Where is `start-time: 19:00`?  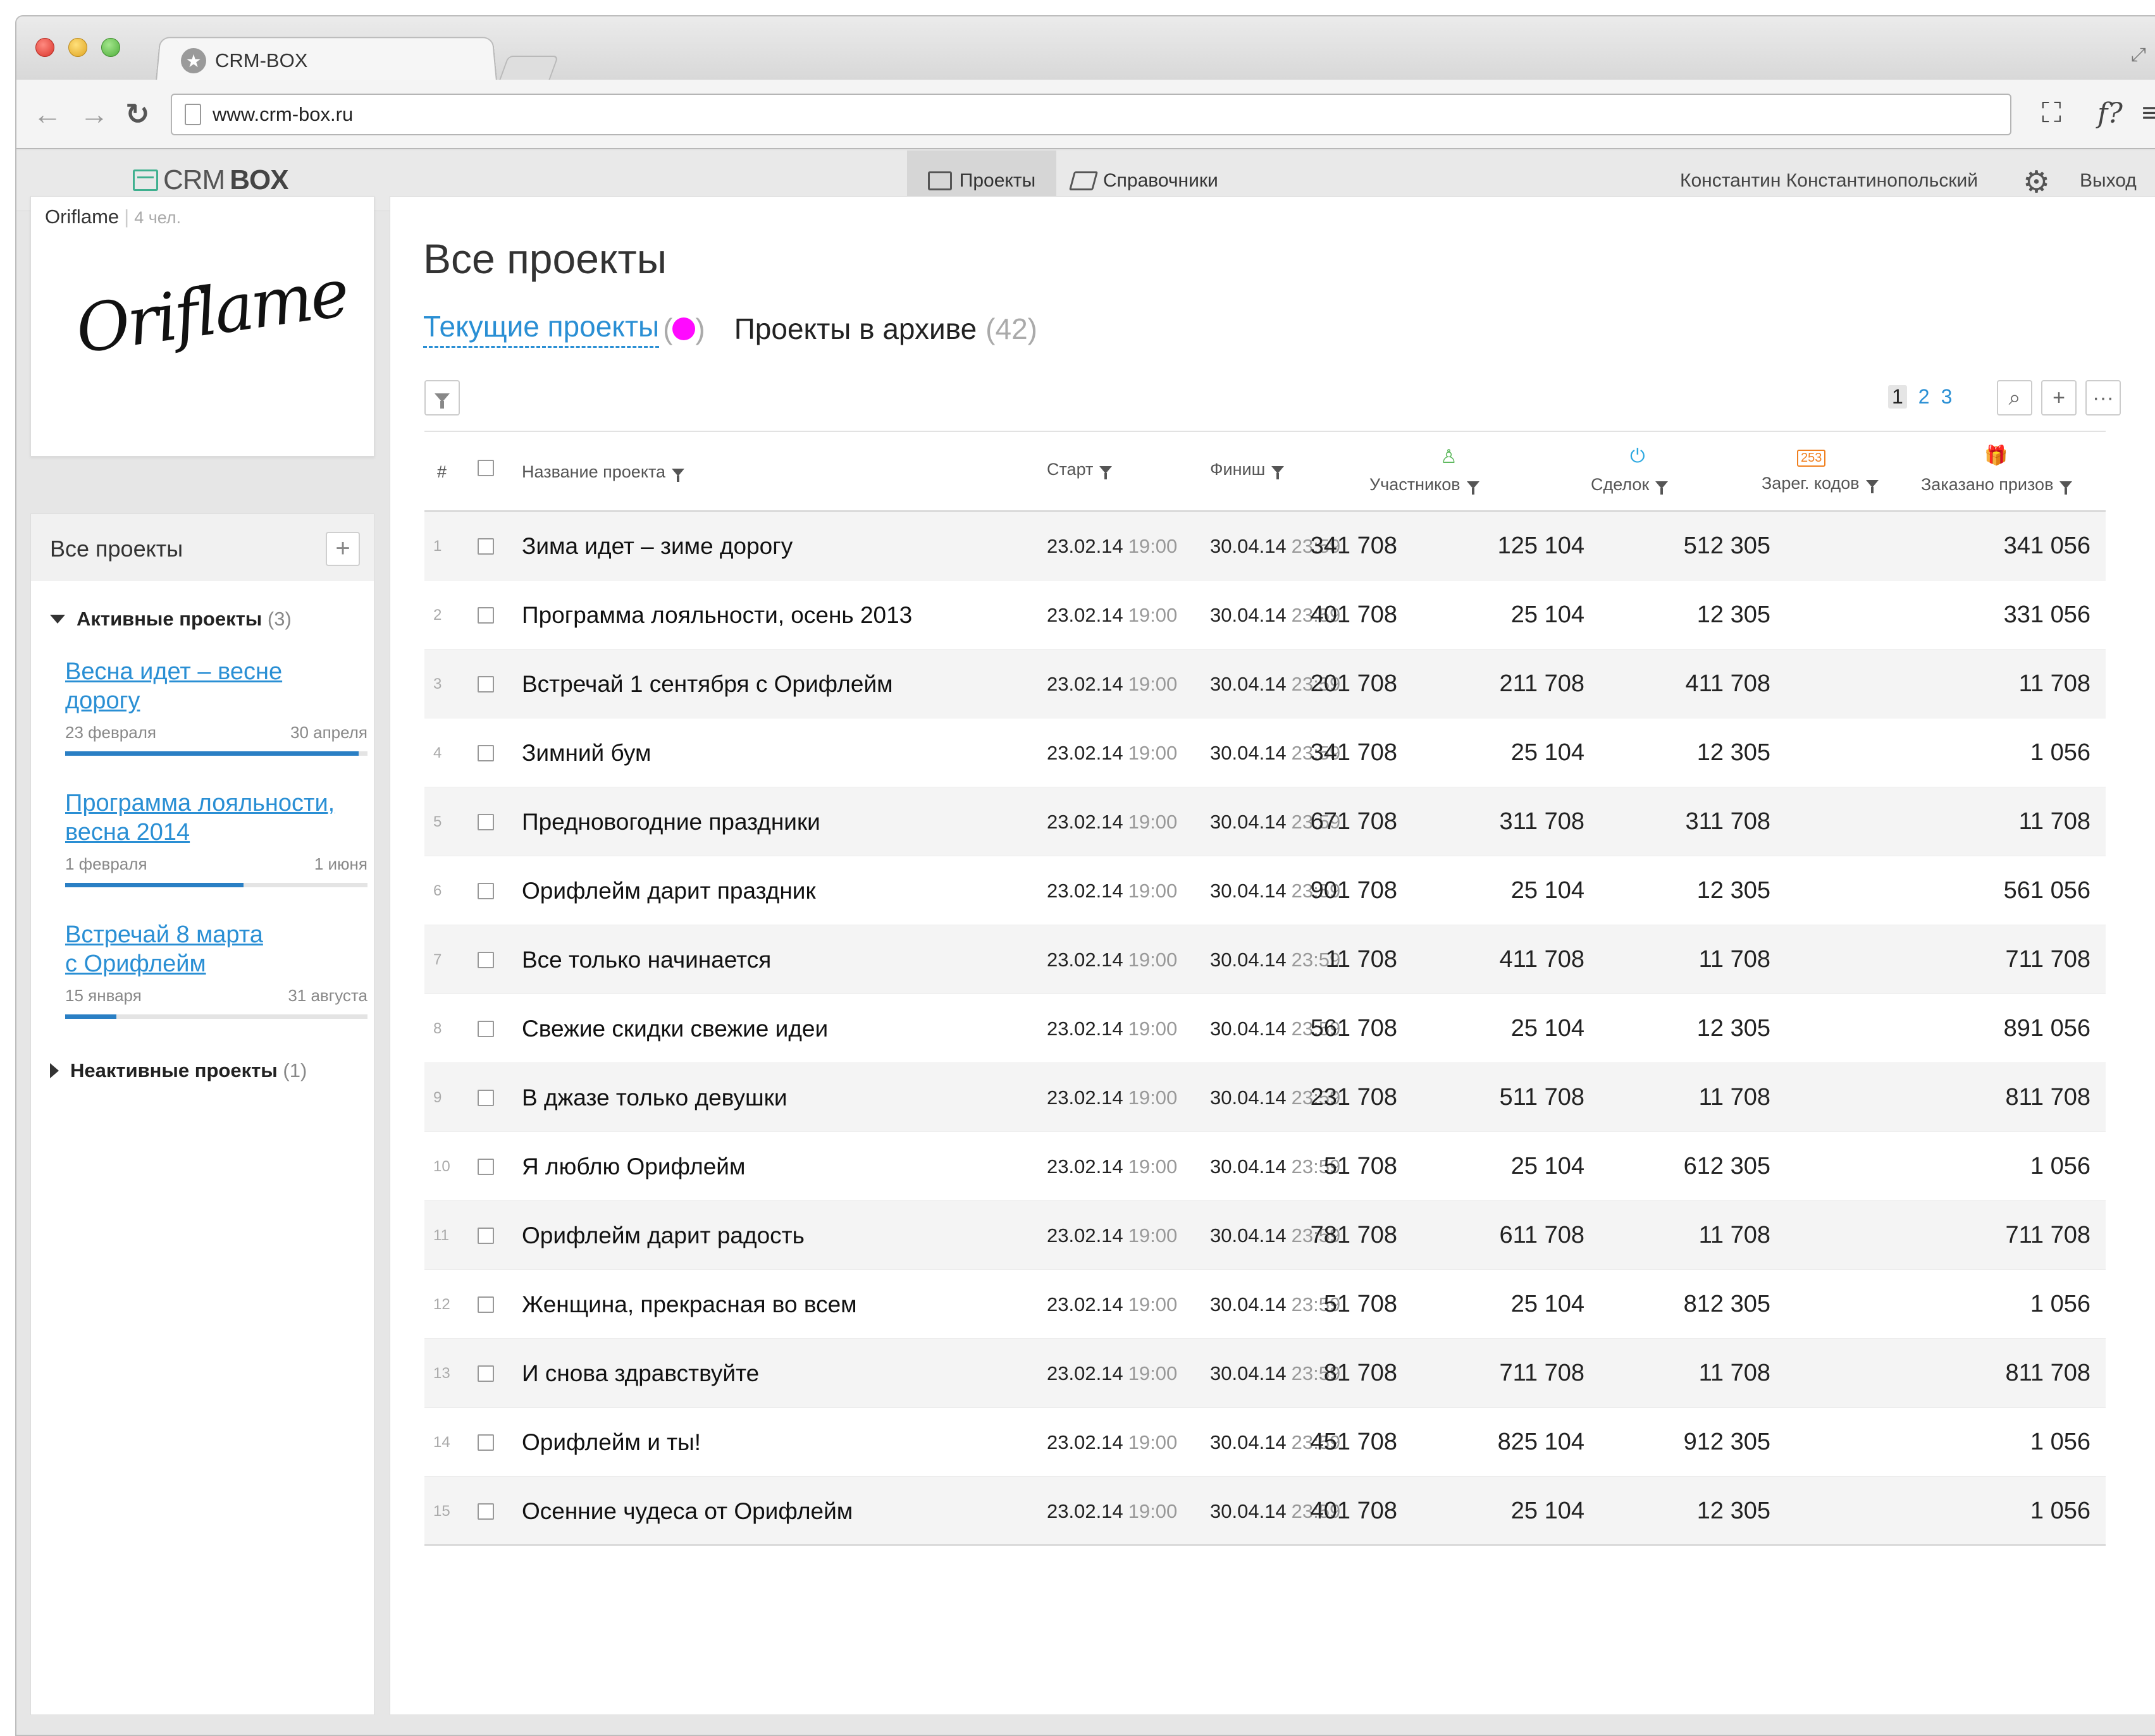
start-time: 19:00 is located at coordinates (1153, 1235).